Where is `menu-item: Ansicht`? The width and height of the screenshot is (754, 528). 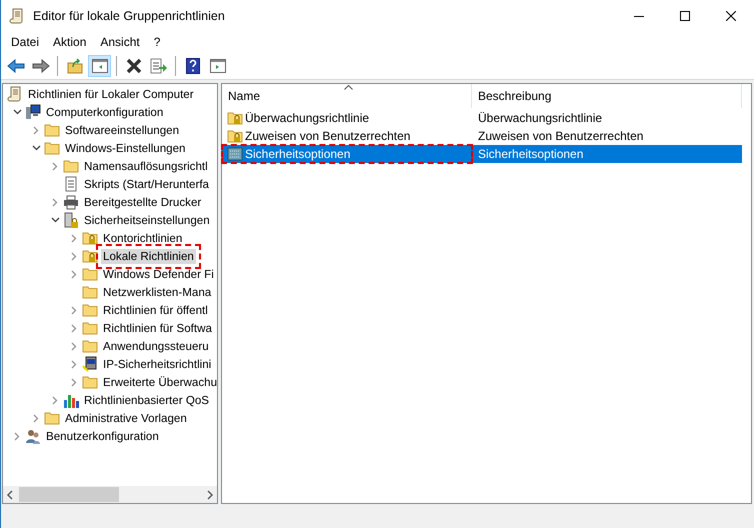 menu-item: Ansicht is located at coordinates (120, 41).